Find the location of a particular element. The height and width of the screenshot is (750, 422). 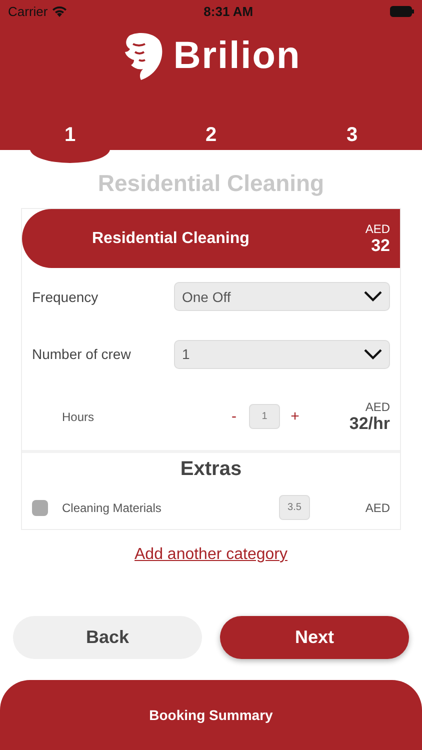

carrier-label: Carrier is located at coordinates (28, 11).